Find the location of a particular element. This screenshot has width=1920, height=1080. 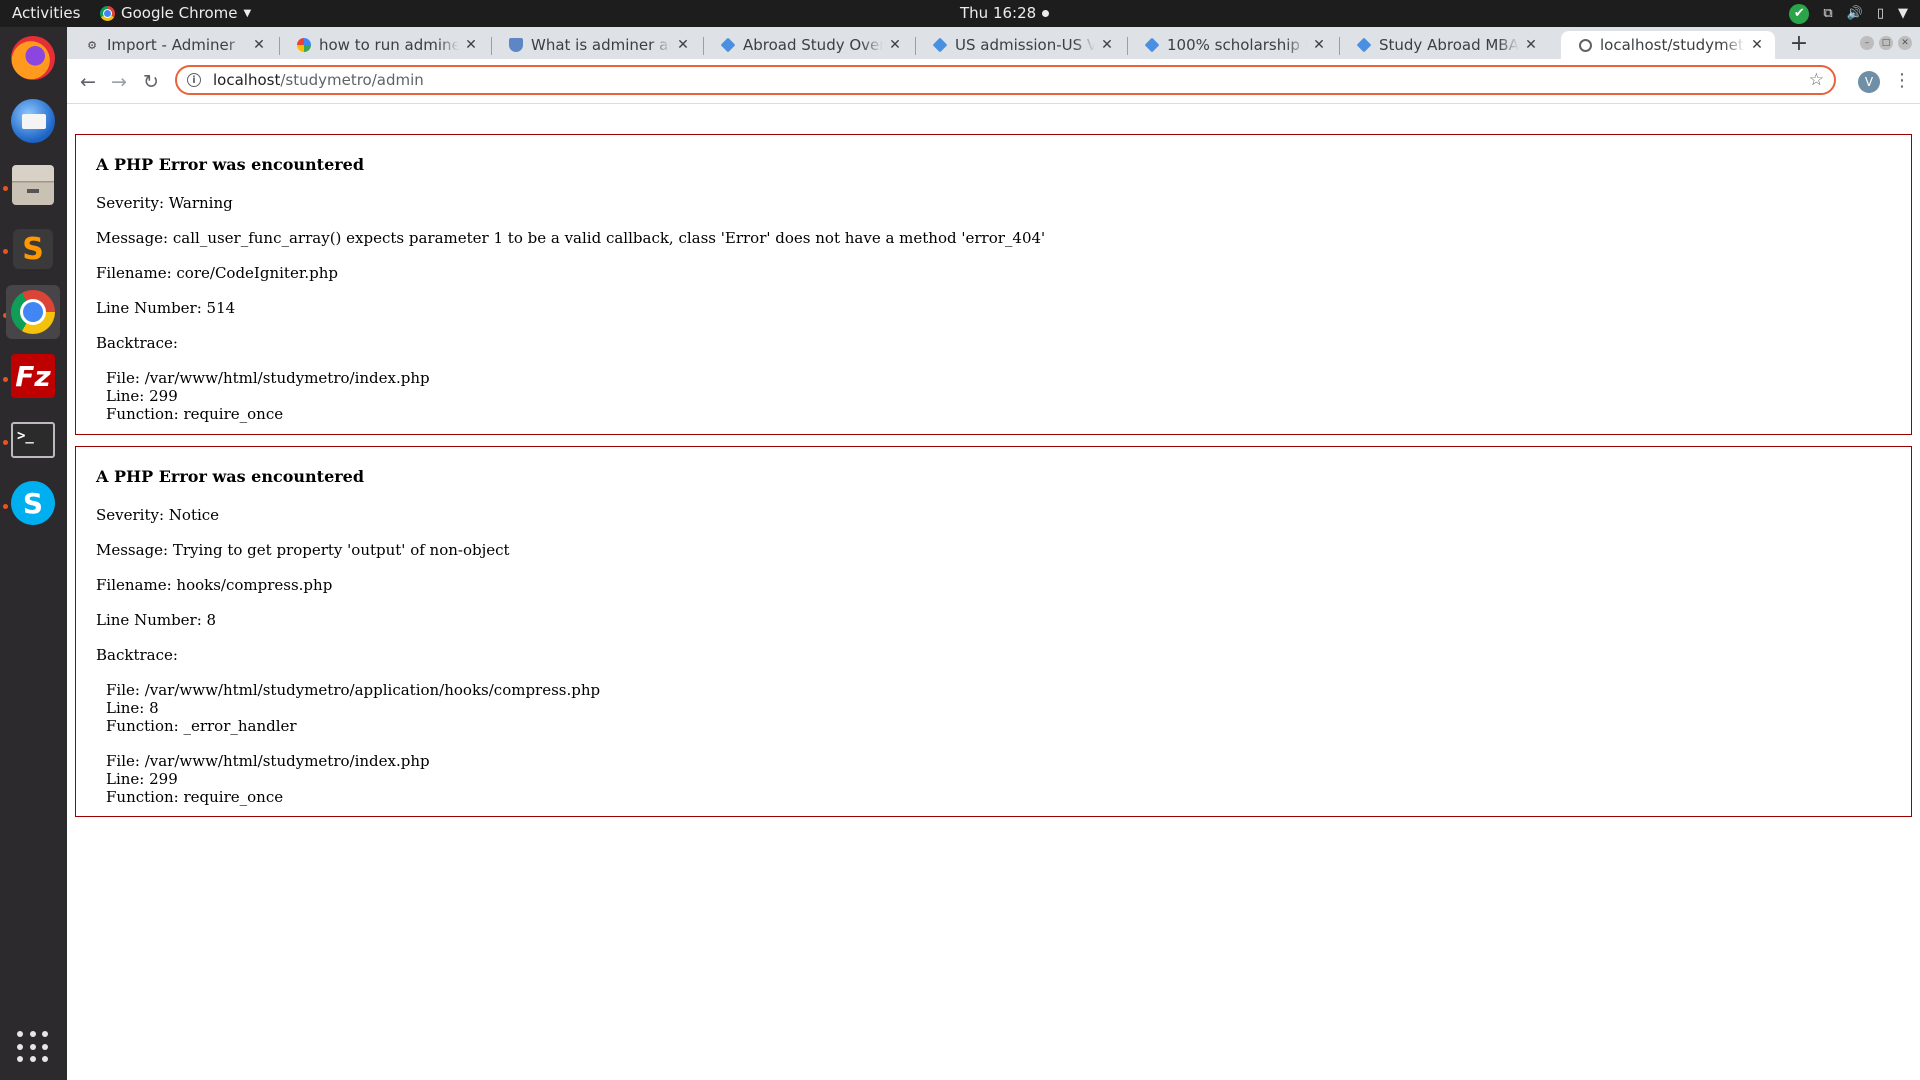

dock-chrome is located at coordinates (33, 312).